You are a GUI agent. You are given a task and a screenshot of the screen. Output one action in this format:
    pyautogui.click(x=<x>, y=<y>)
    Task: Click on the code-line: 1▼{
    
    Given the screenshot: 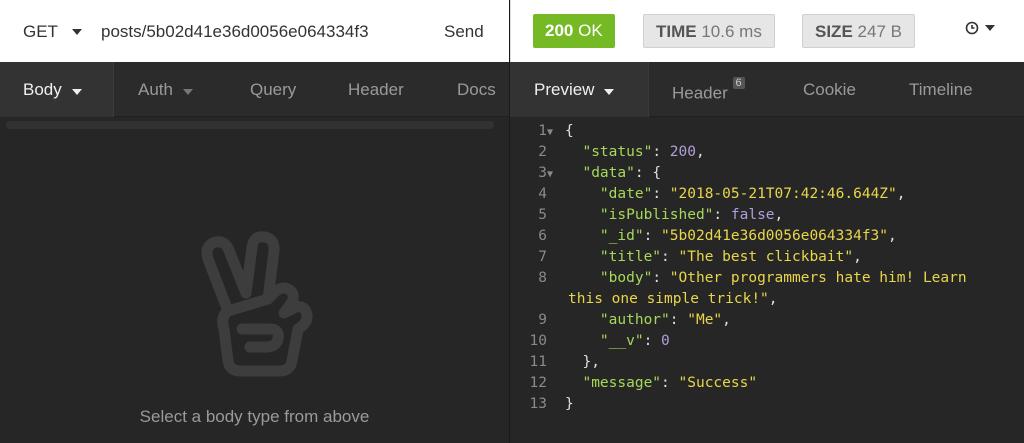 What is the action you would take?
    pyautogui.click(x=541, y=132)
    